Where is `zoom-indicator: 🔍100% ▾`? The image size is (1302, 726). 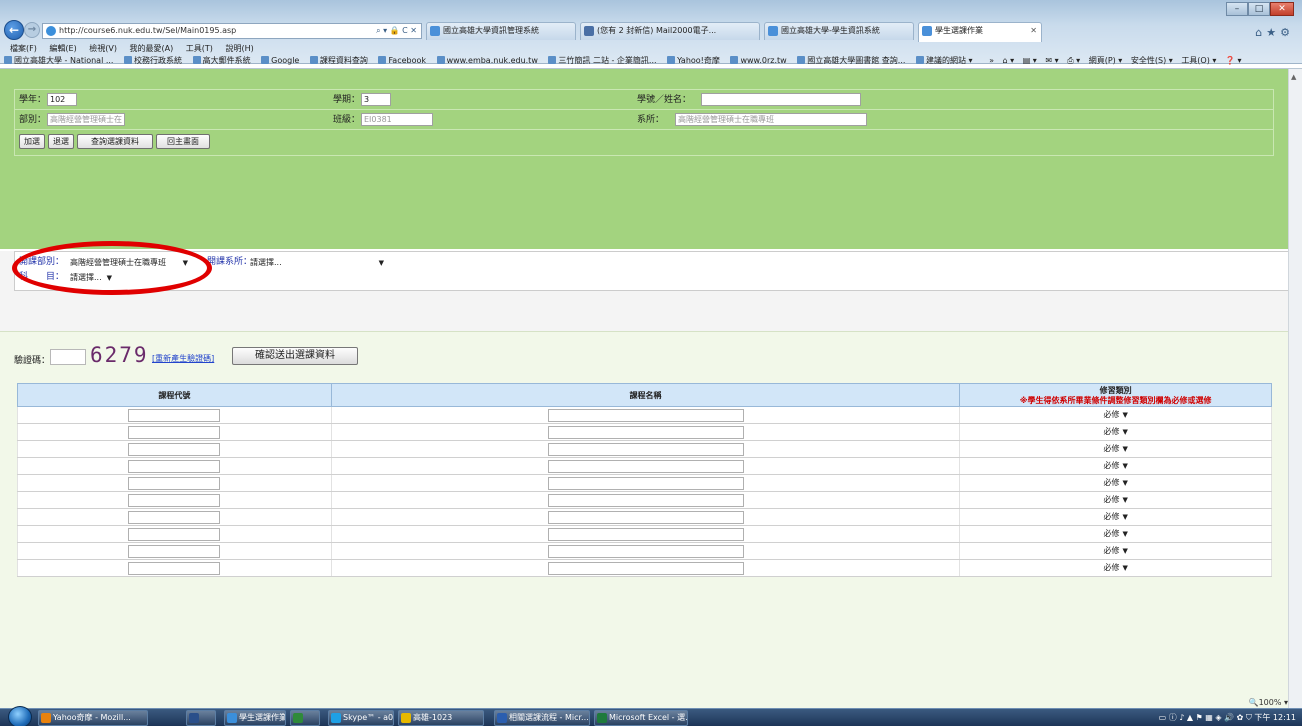 zoom-indicator: 🔍100% ▾ is located at coordinates (1268, 702).